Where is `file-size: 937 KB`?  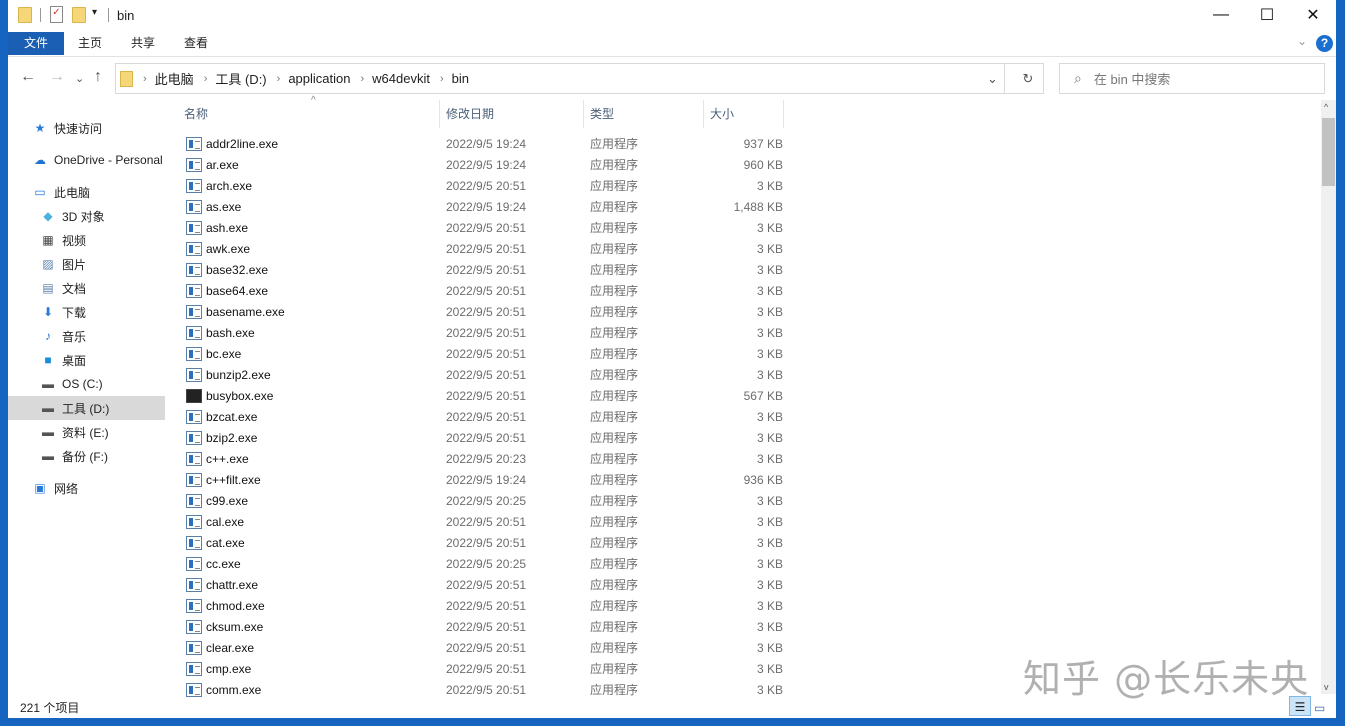 file-size: 937 KB is located at coordinates (763, 144).